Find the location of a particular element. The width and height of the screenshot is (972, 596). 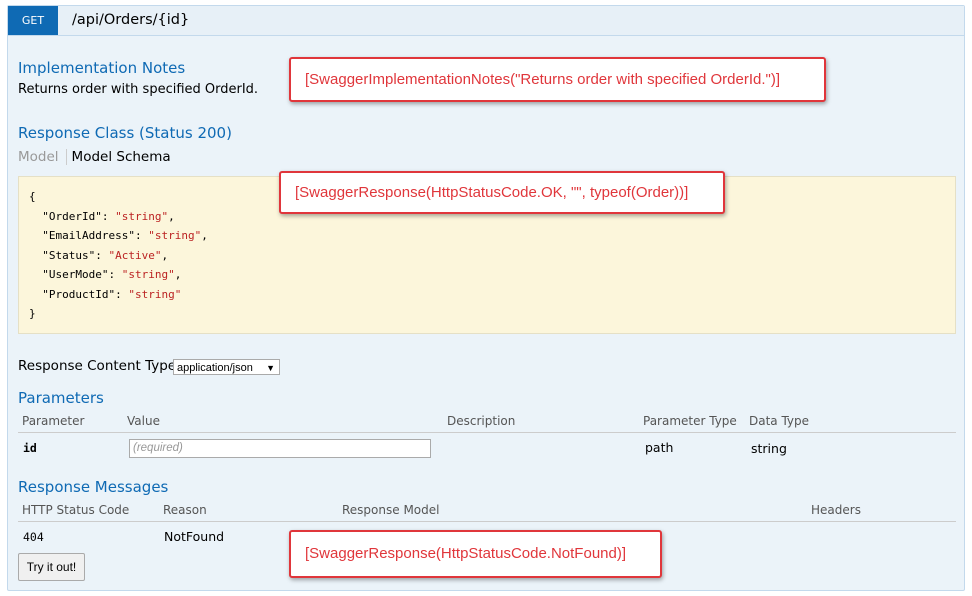

schema-line: "UserMode": "string", is located at coordinates (105, 274).